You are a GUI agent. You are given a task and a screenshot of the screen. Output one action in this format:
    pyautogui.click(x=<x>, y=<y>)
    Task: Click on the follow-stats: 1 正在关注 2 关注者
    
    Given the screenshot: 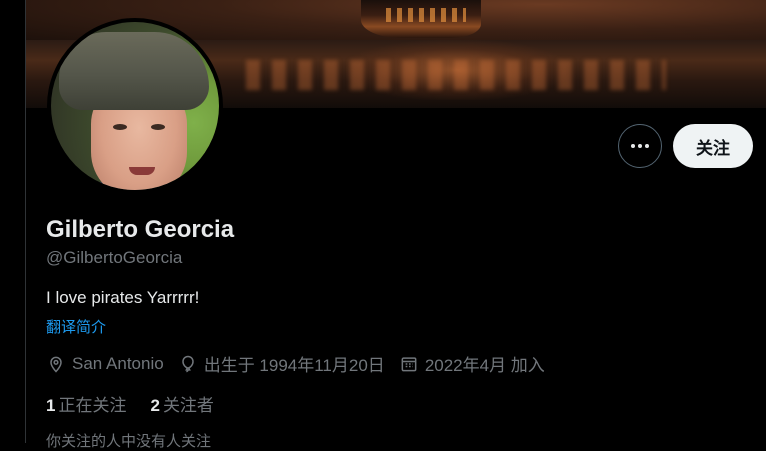 What is the action you would take?
    pyautogui.click(x=142, y=403)
    